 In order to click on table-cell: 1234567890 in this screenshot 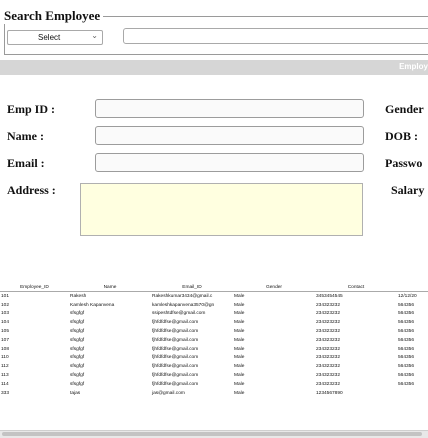, I will do `click(329, 393)`.